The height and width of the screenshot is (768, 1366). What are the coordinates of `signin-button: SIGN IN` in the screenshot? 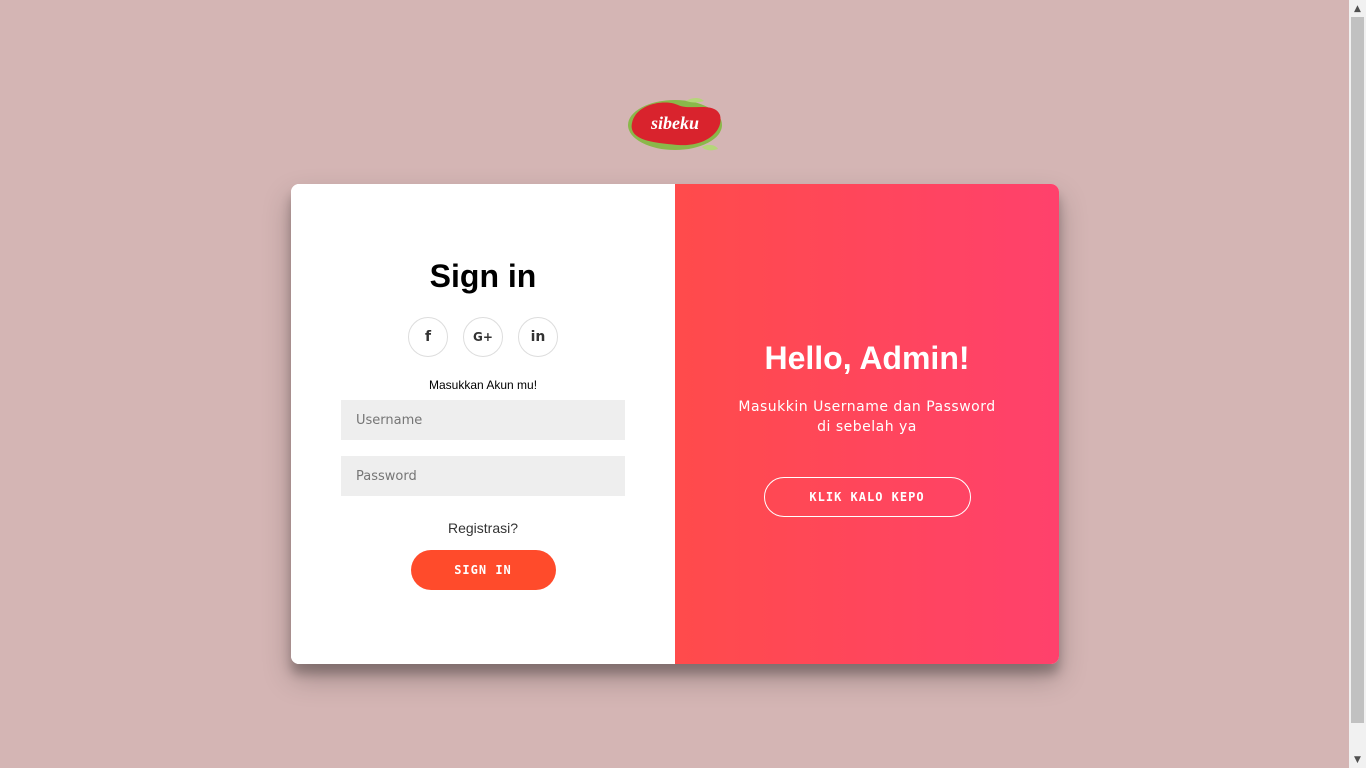 It's located at (483, 570).